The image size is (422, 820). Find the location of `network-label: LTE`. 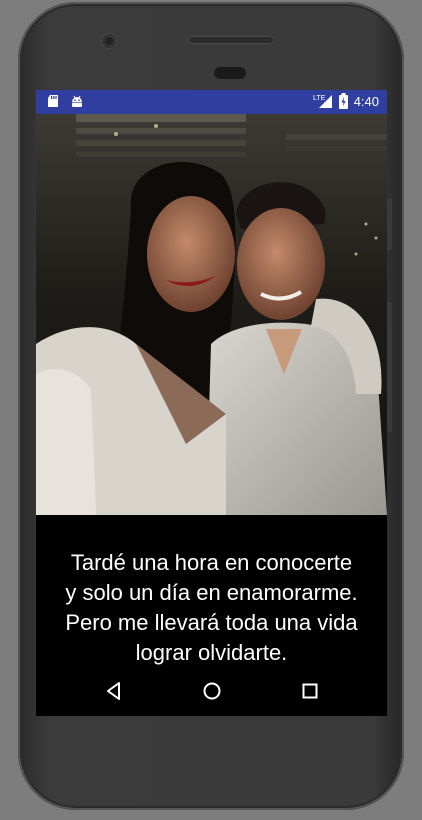

network-label: LTE is located at coordinates (319, 98).